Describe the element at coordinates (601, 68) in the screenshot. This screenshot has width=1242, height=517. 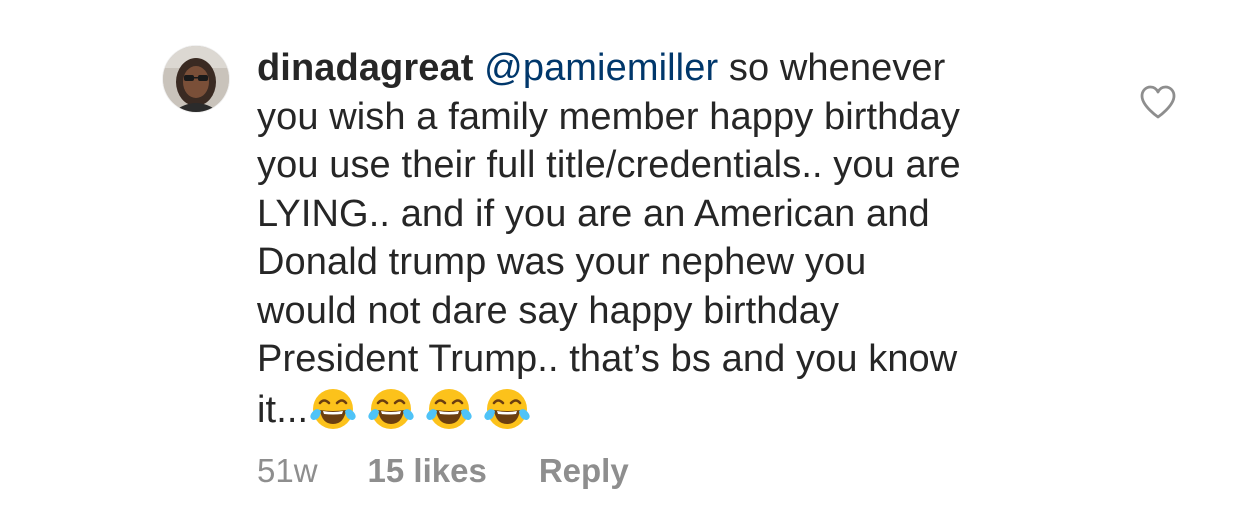
I see `mention-link: @pamiemiller` at that location.